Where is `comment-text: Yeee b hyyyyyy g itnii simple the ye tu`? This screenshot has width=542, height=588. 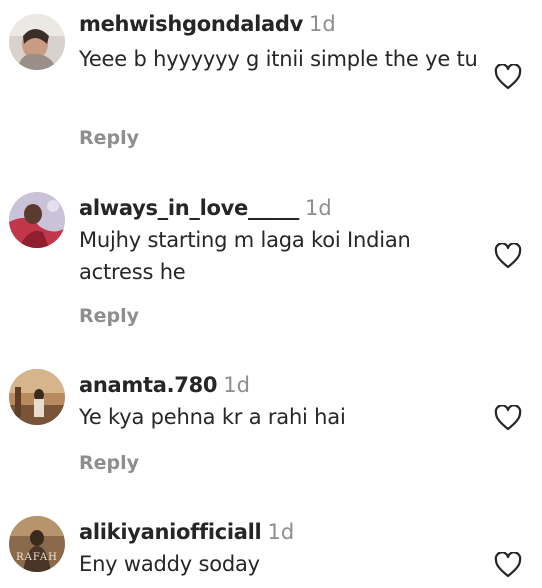
comment-text: Yeee b hyyyyyy g itnii simple the ye tu is located at coordinates (278, 59).